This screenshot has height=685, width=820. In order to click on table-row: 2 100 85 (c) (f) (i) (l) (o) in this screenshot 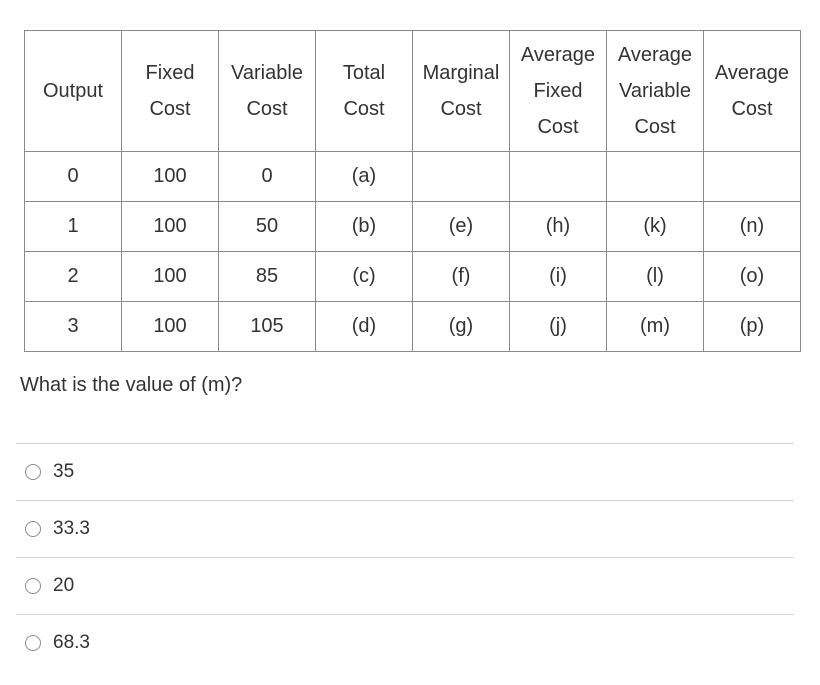, I will do `click(412, 276)`.